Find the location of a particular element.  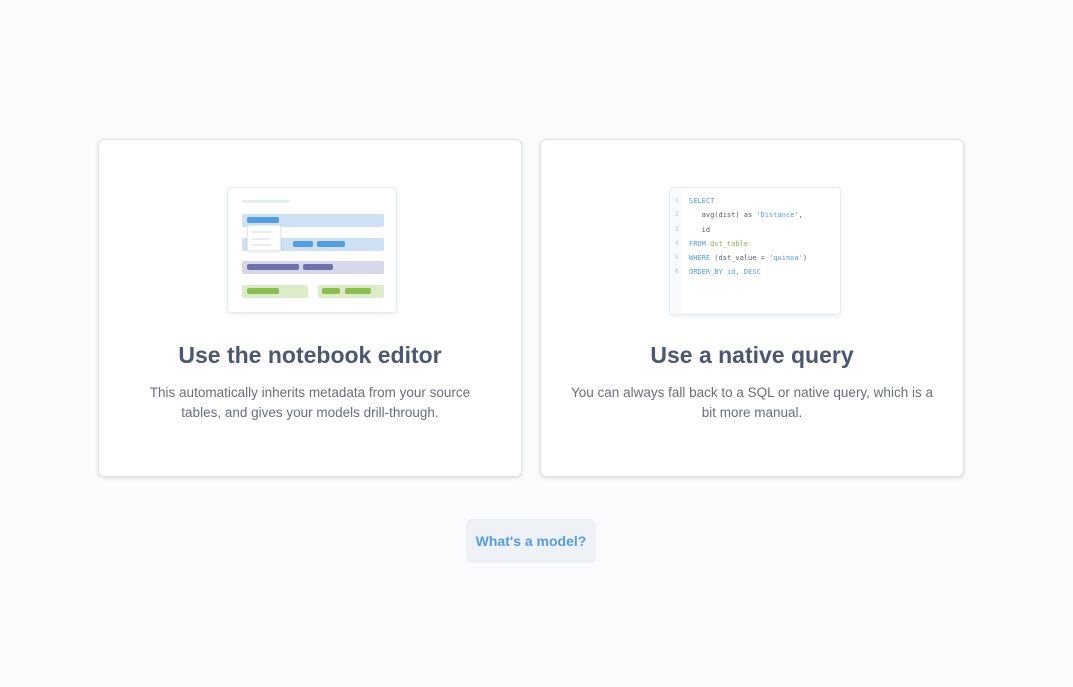

code-token: avg(dist) as is located at coordinates (723, 215).